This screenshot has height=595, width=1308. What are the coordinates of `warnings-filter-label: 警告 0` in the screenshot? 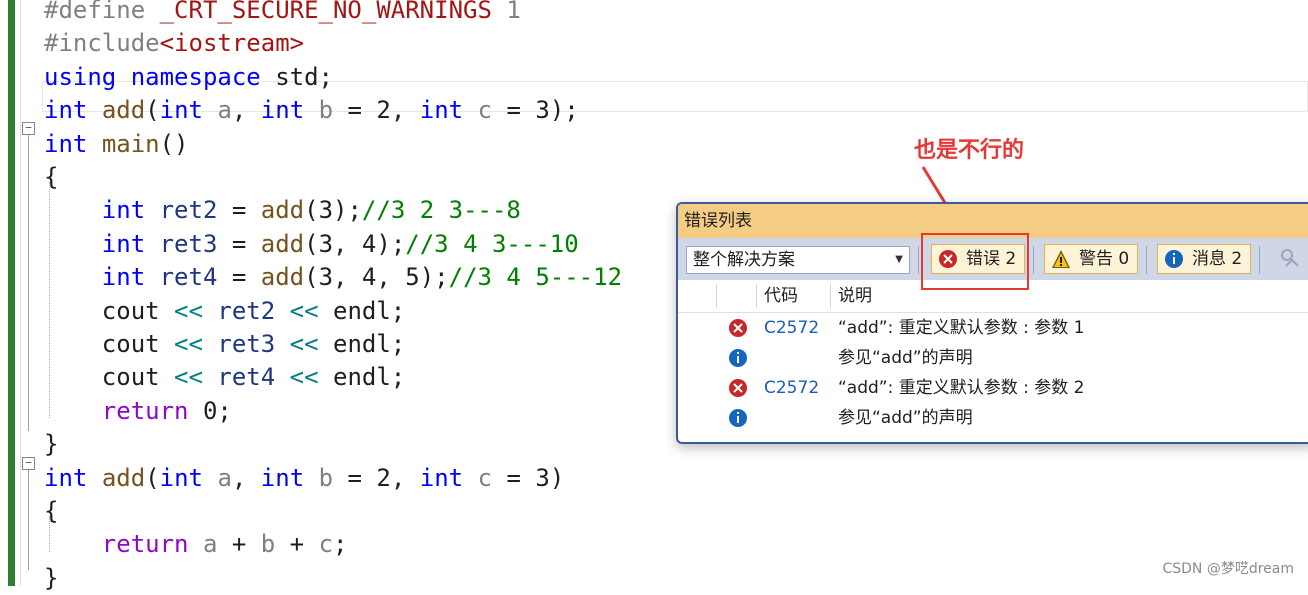 It's located at (1104, 259).